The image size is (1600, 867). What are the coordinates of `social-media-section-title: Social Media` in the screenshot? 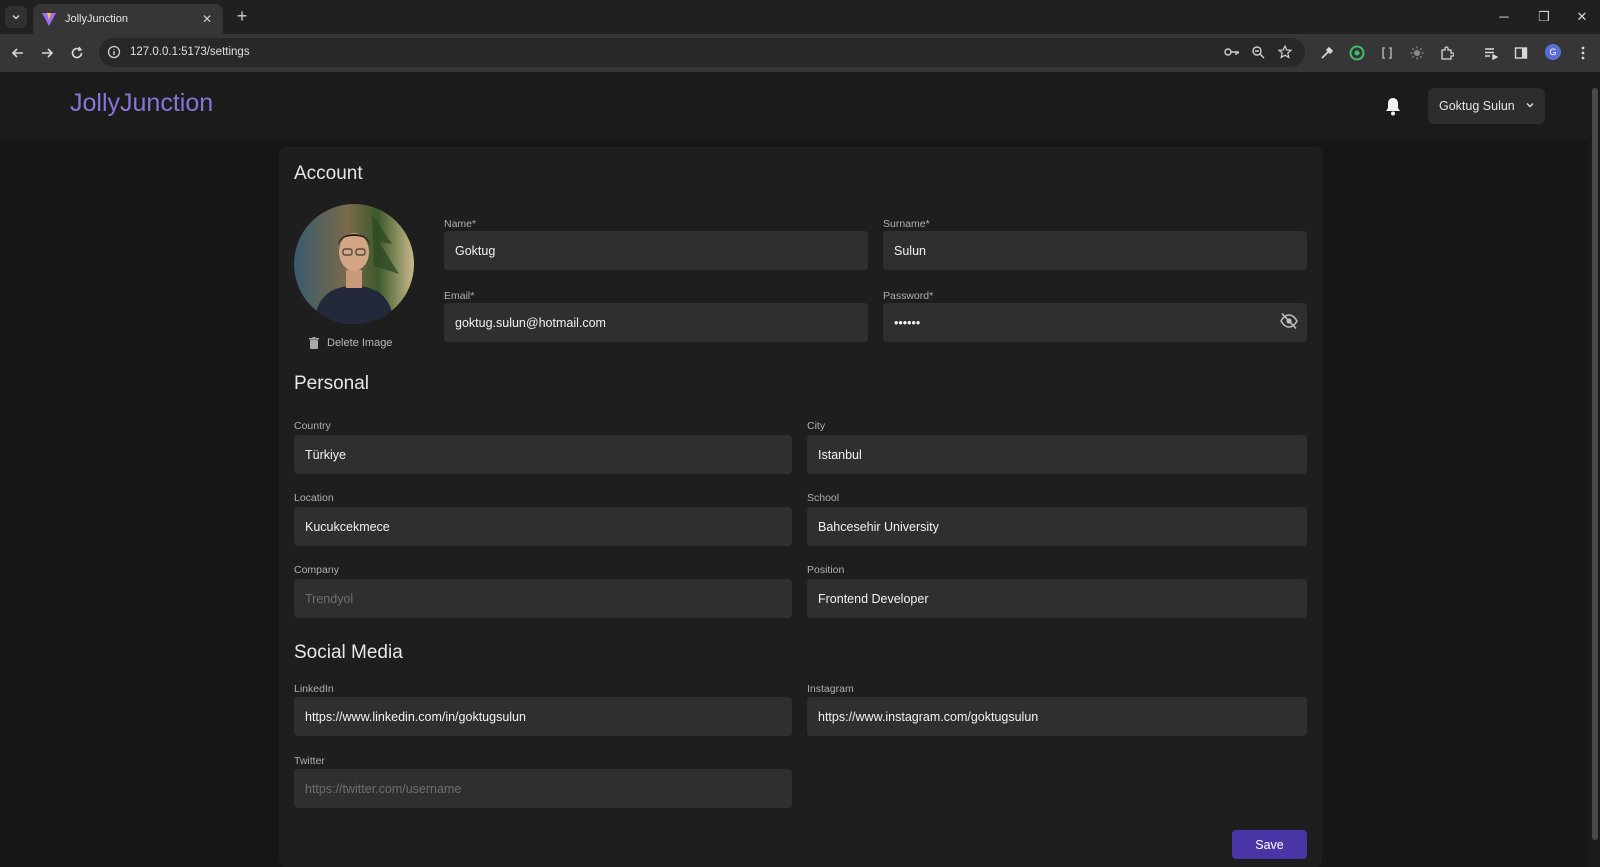 It's located at (348, 652).